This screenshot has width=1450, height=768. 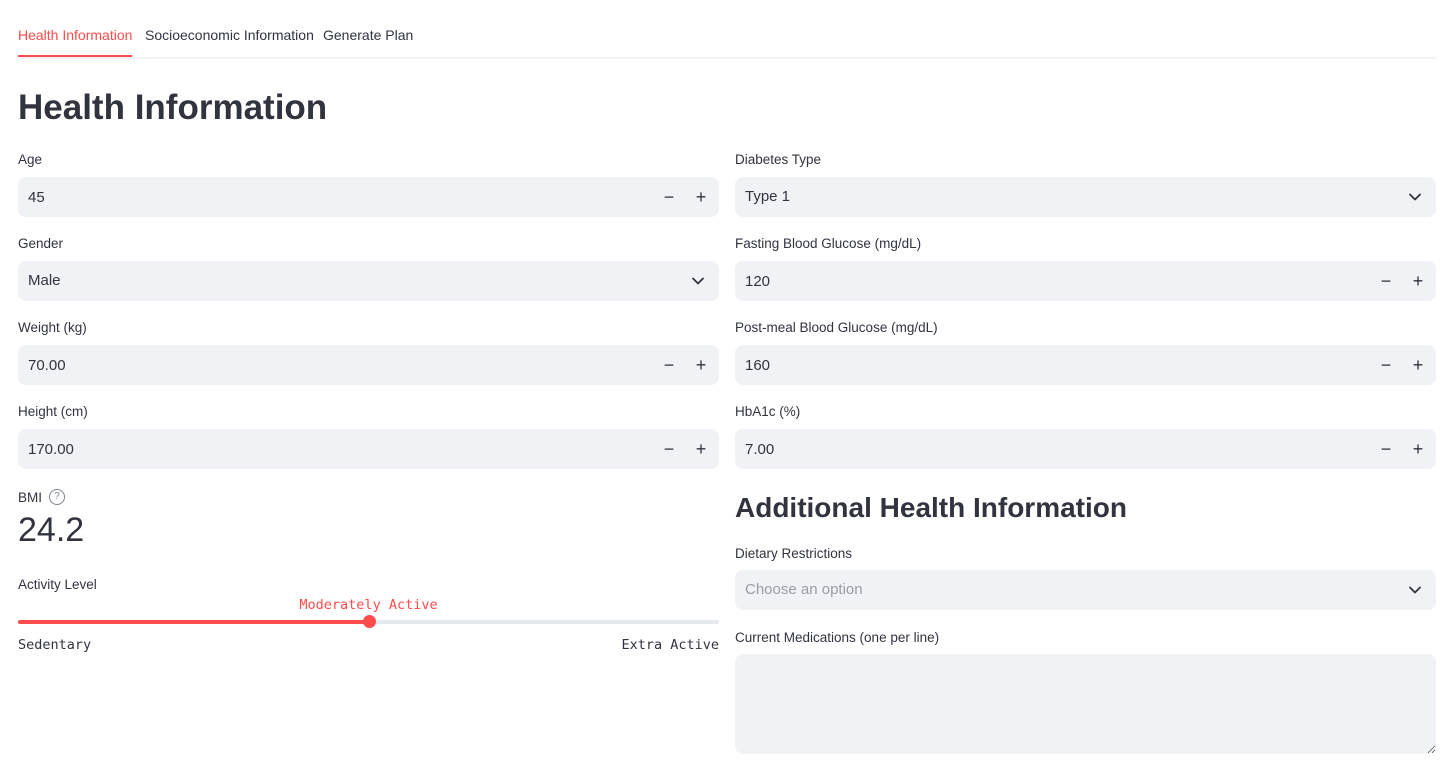 What do you see at coordinates (173, 107) in the screenshot?
I see `page-title: Health Information` at bounding box center [173, 107].